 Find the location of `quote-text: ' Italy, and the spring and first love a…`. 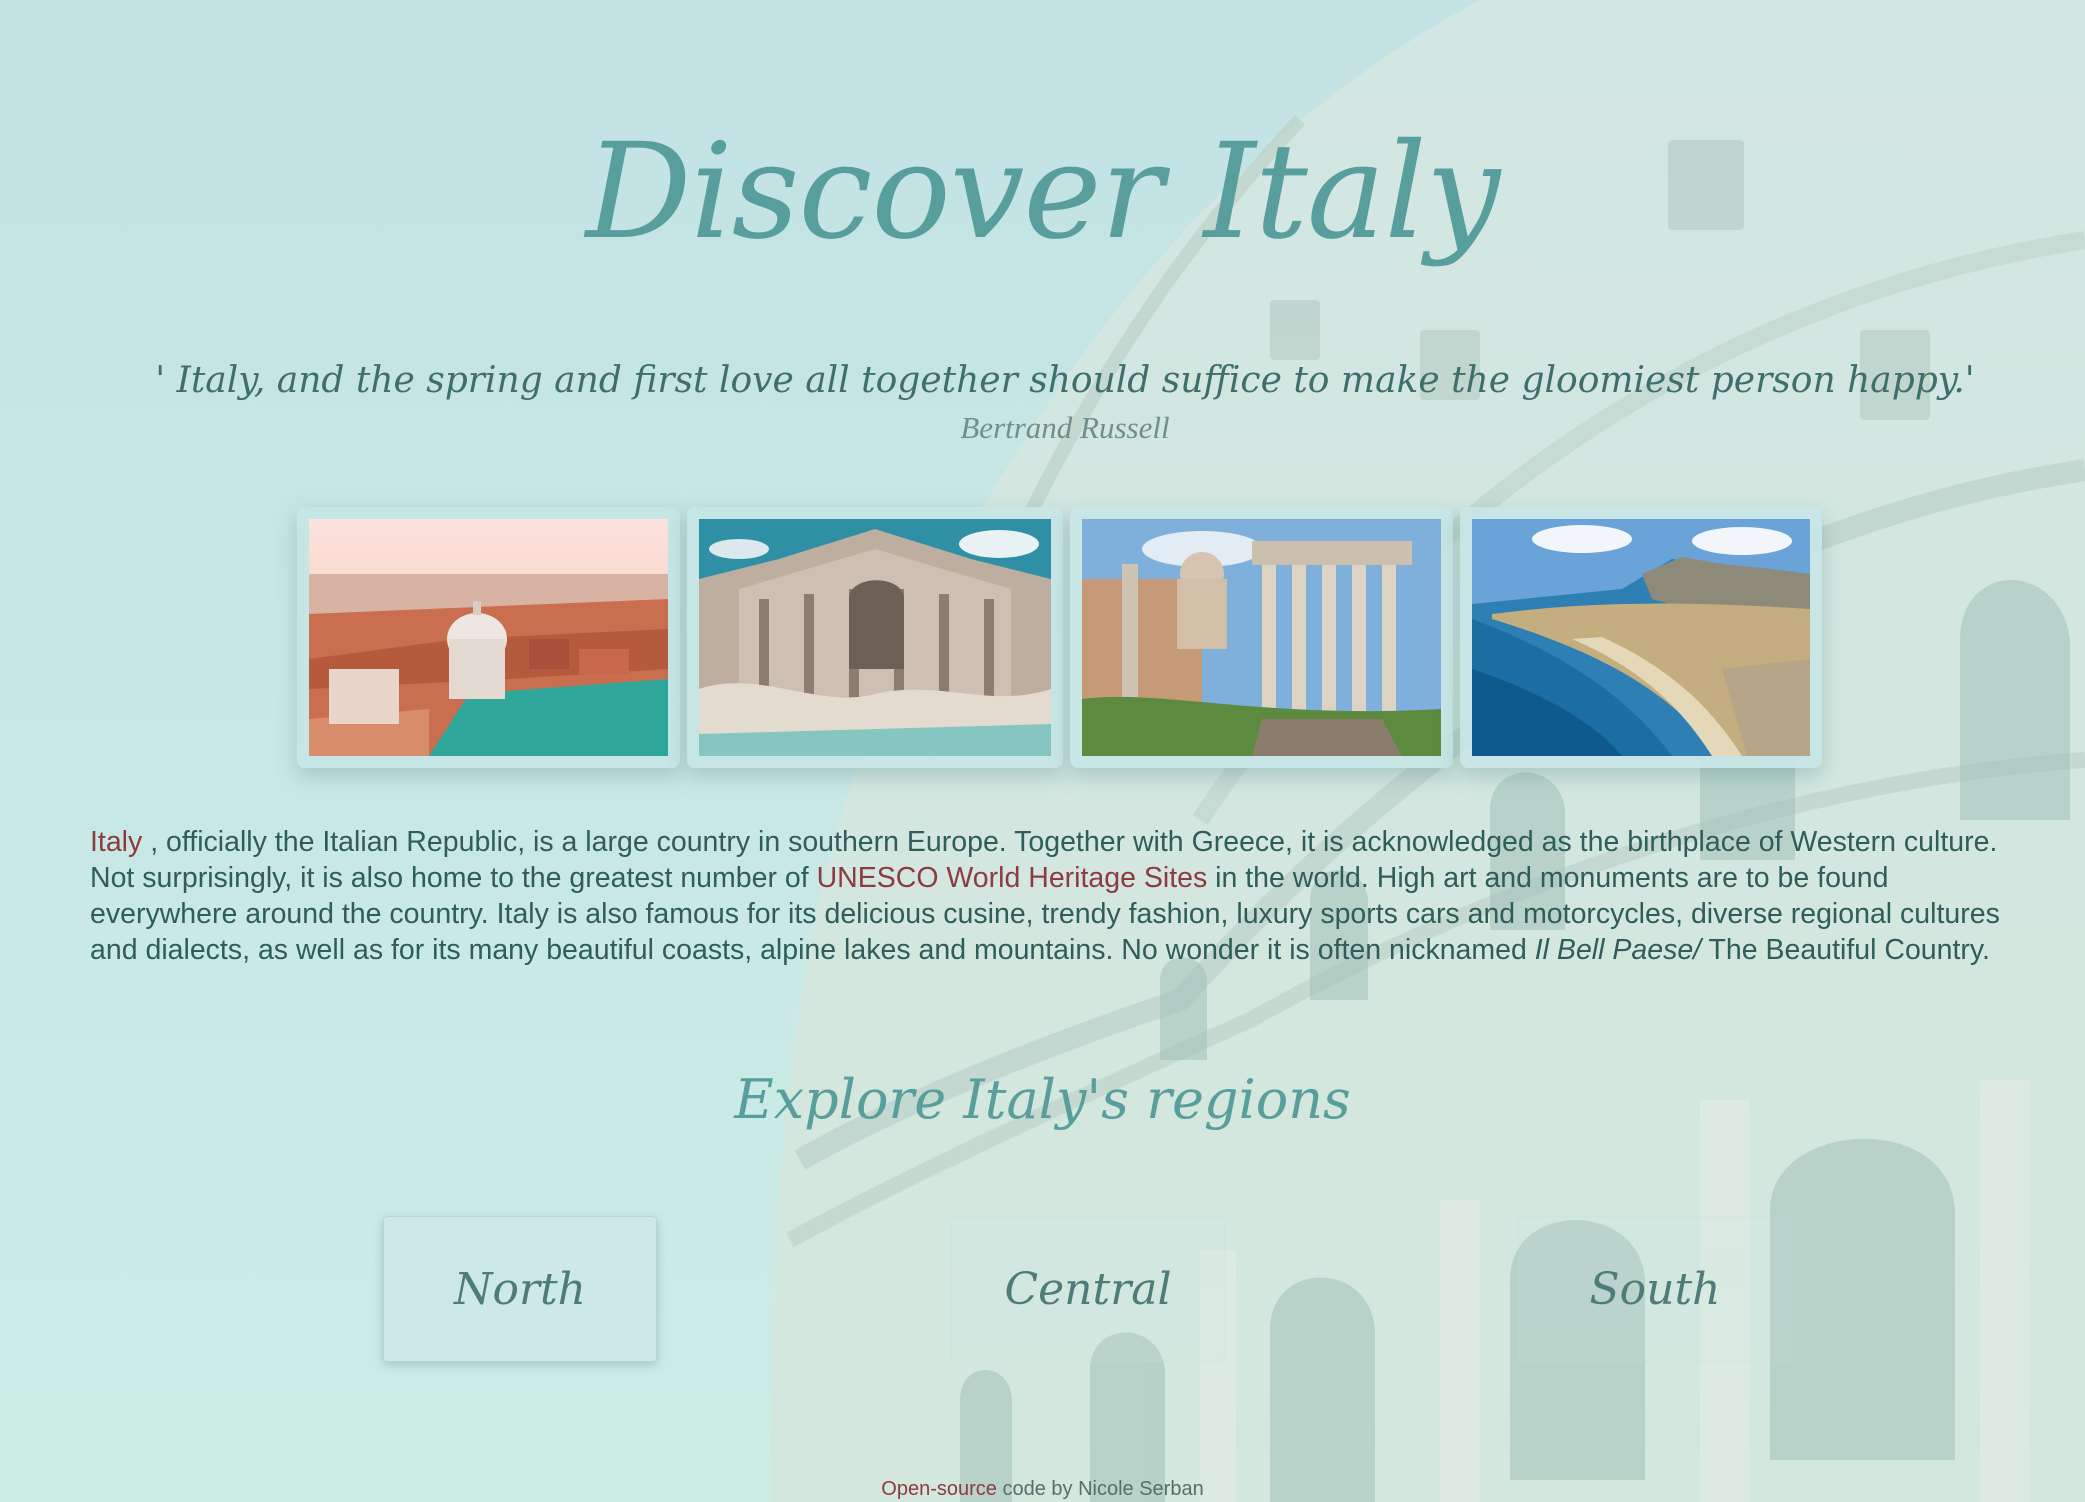

quote-text: ' Italy, and the spring and first love a… is located at coordinates (1065, 380).